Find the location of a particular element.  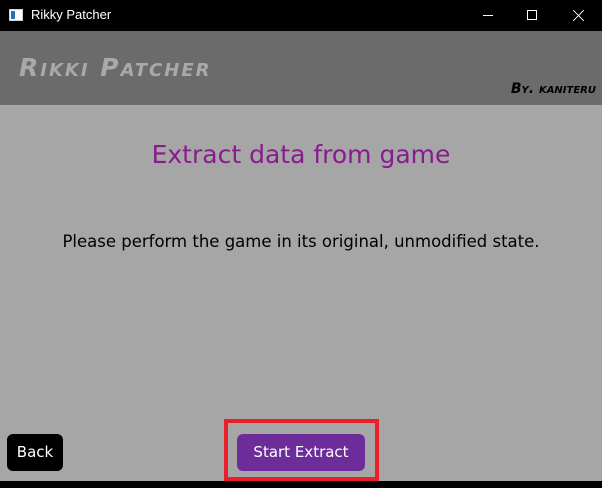

start-extract-button: Start Extract is located at coordinates (301, 452).